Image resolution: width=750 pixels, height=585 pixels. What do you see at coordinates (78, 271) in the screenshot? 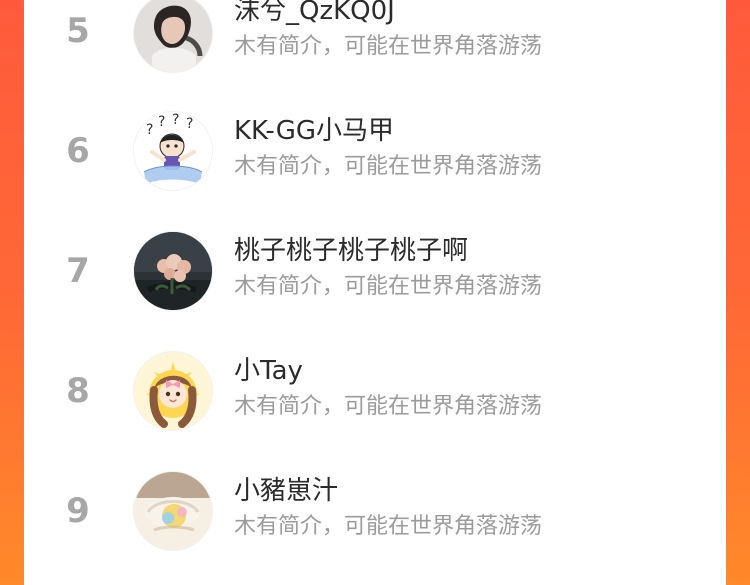
I see `rank-number: 7` at bounding box center [78, 271].